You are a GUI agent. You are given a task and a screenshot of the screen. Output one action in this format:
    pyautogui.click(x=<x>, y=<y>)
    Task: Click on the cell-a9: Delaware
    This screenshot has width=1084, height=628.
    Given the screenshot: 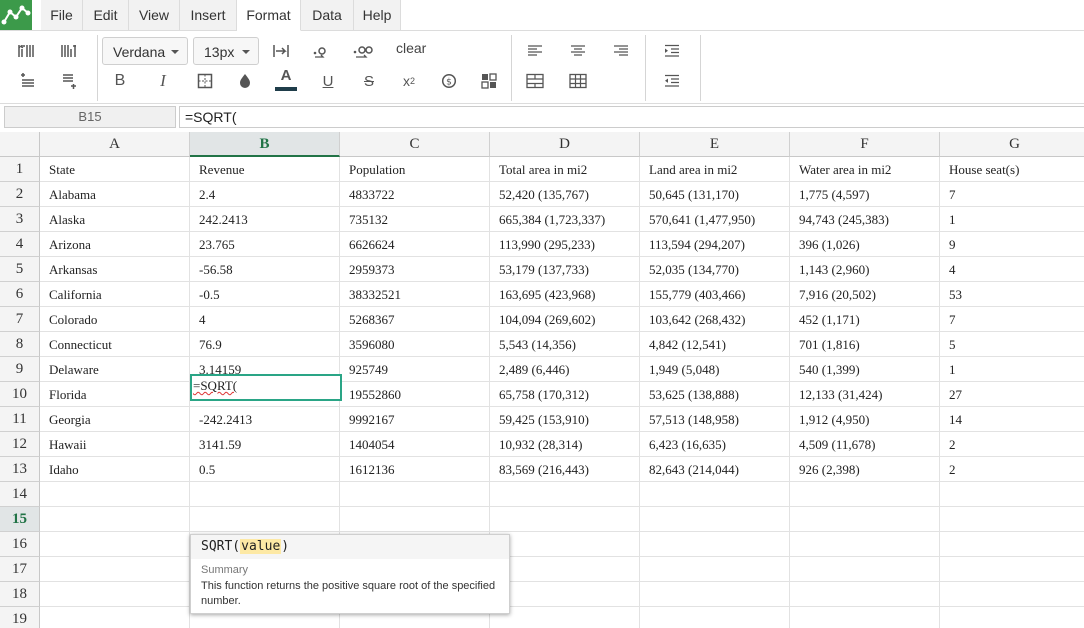 What is the action you would take?
    pyautogui.click(x=115, y=369)
    